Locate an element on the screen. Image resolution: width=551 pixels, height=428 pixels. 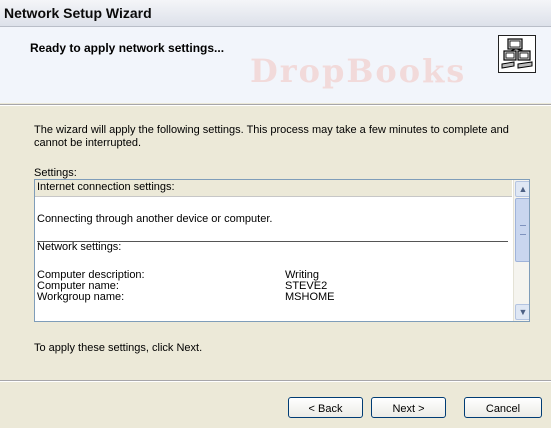
network-computers-icon is located at coordinates (517, 54).